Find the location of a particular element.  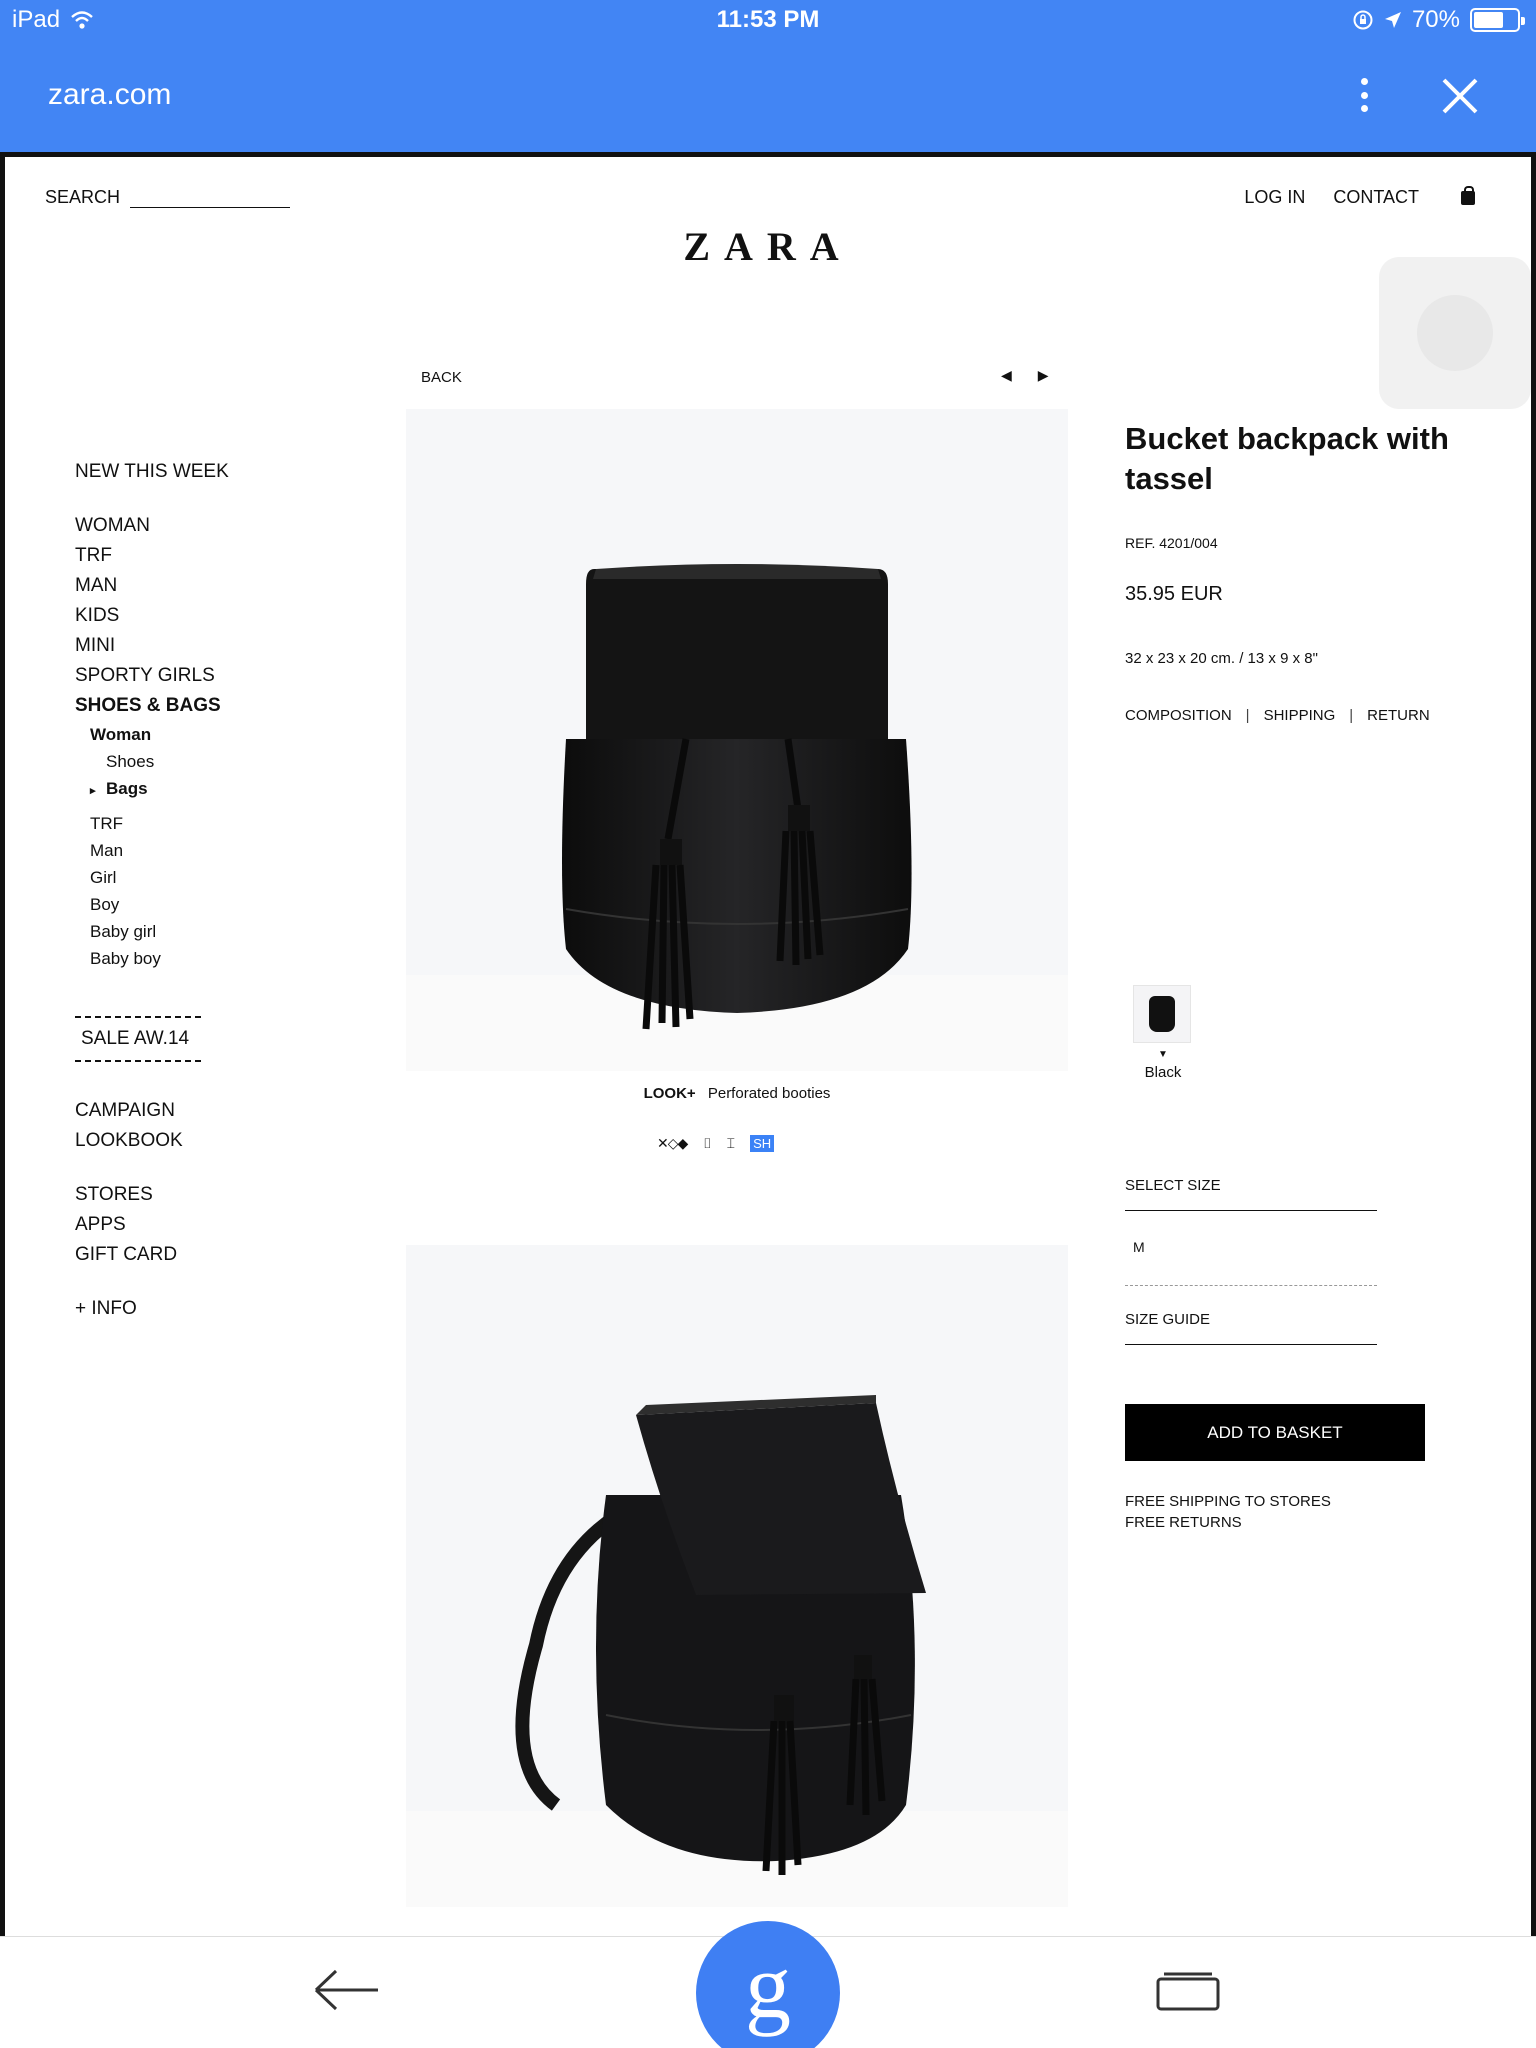

url-text: zara.com is located at coordinates (109, 95).